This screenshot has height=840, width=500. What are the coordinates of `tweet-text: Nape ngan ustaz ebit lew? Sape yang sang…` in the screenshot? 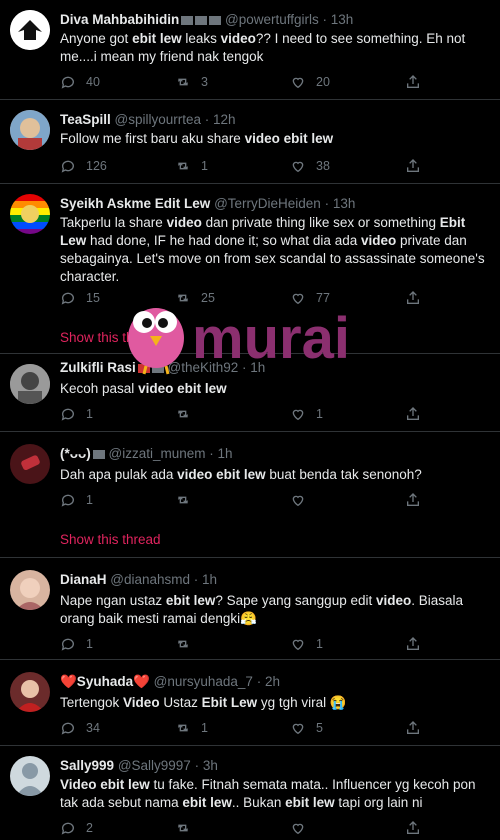 It's located at (273, 610).